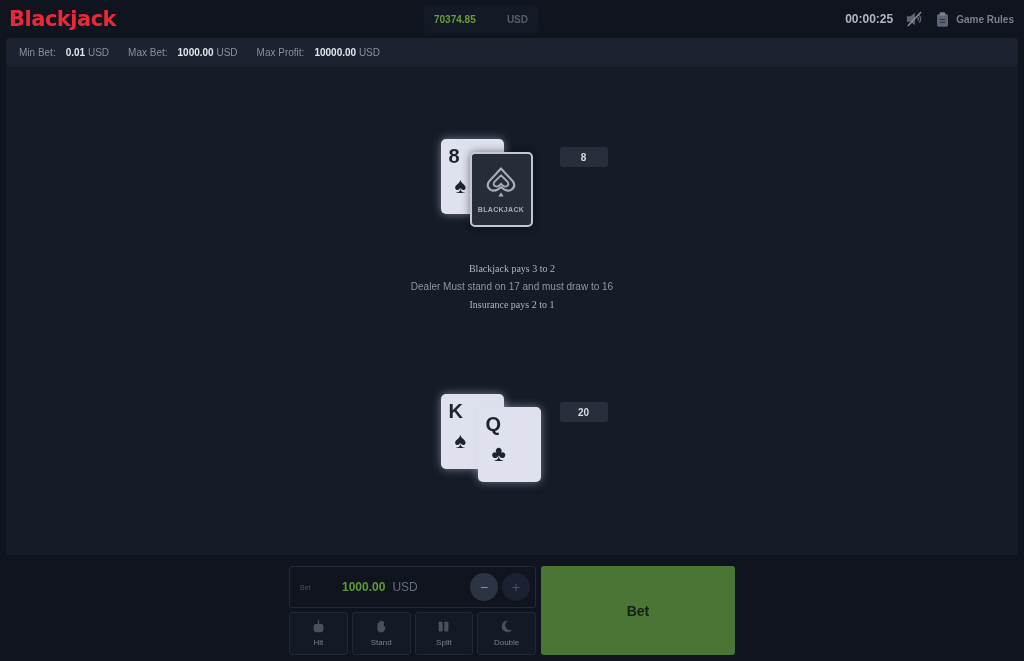  What do you see at coordinates (943, 19) in the screenshot?
I see `clipboard-icon` at bounding box center [943, 19].